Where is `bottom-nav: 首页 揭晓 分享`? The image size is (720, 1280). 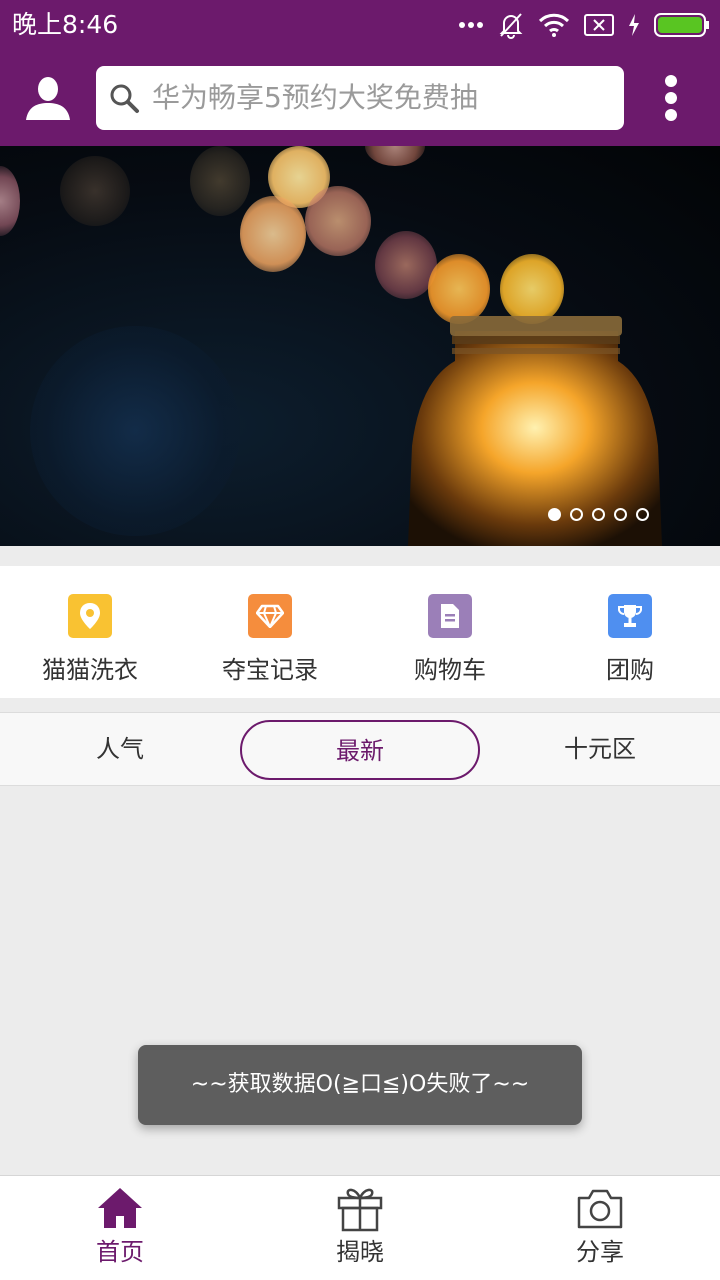
bottom-nav: 首页 揭晓 分享 is located at coordinates (360, 1227).